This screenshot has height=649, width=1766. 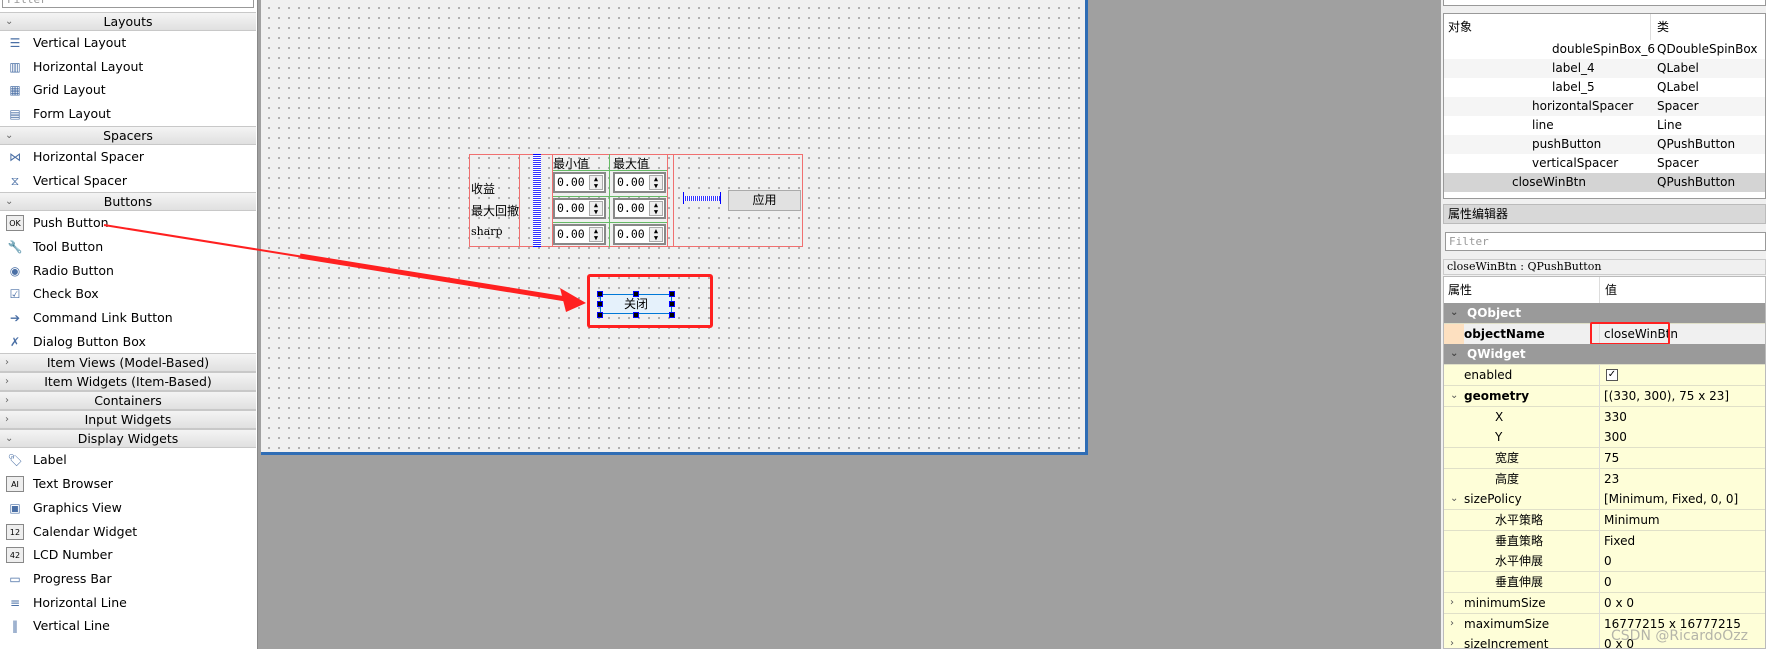 I want to click on property-value: 75, so click(x=1609, y=458).